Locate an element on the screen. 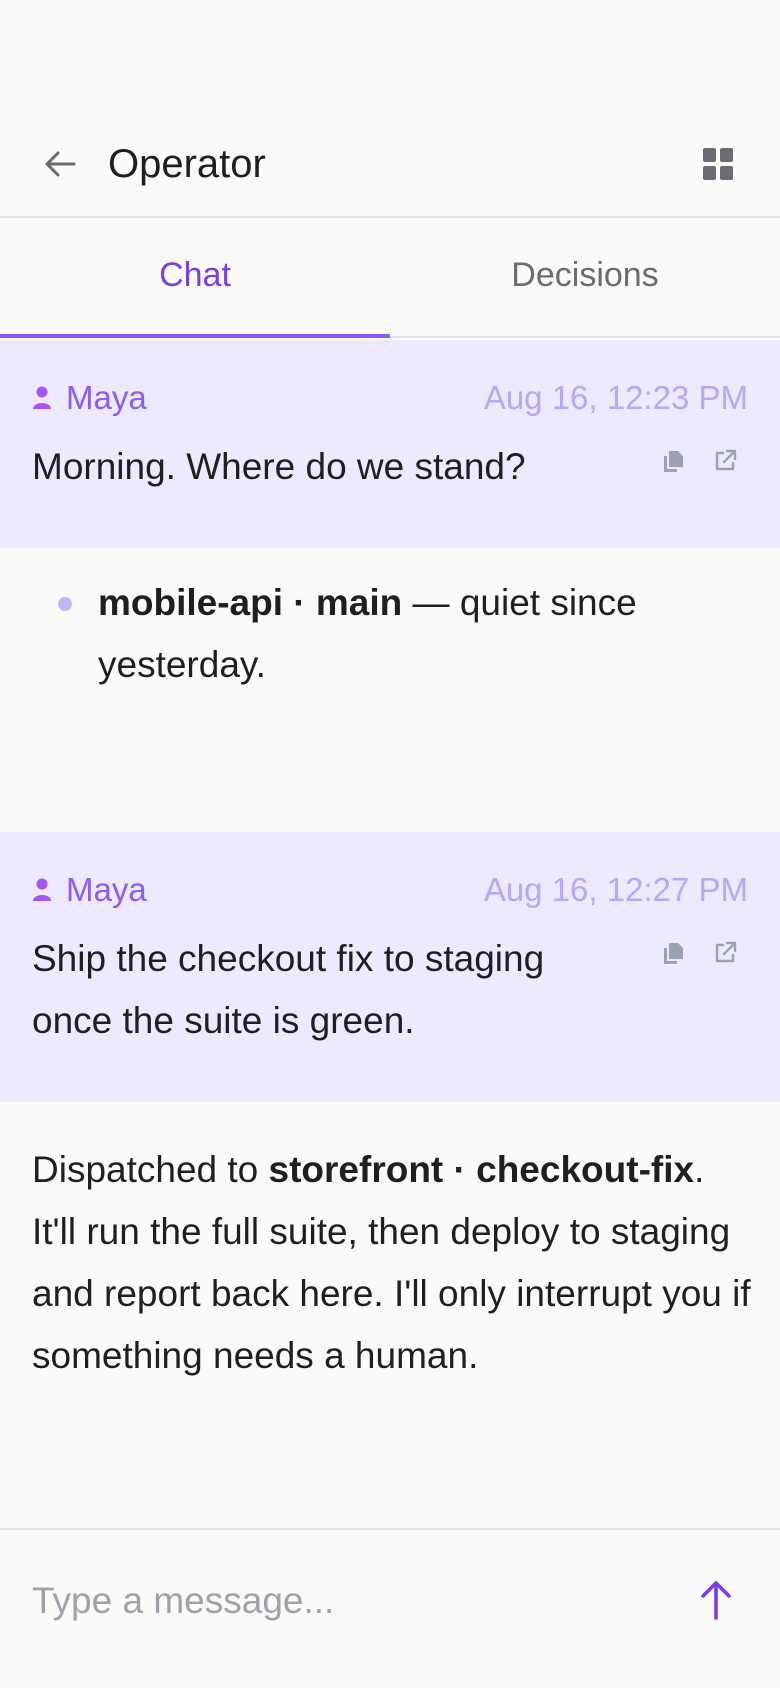 The width and height of the screenshot is (780, 1688). message-timestamp: Aug 16, 12:23 PM is located at coordinates (615, 397).